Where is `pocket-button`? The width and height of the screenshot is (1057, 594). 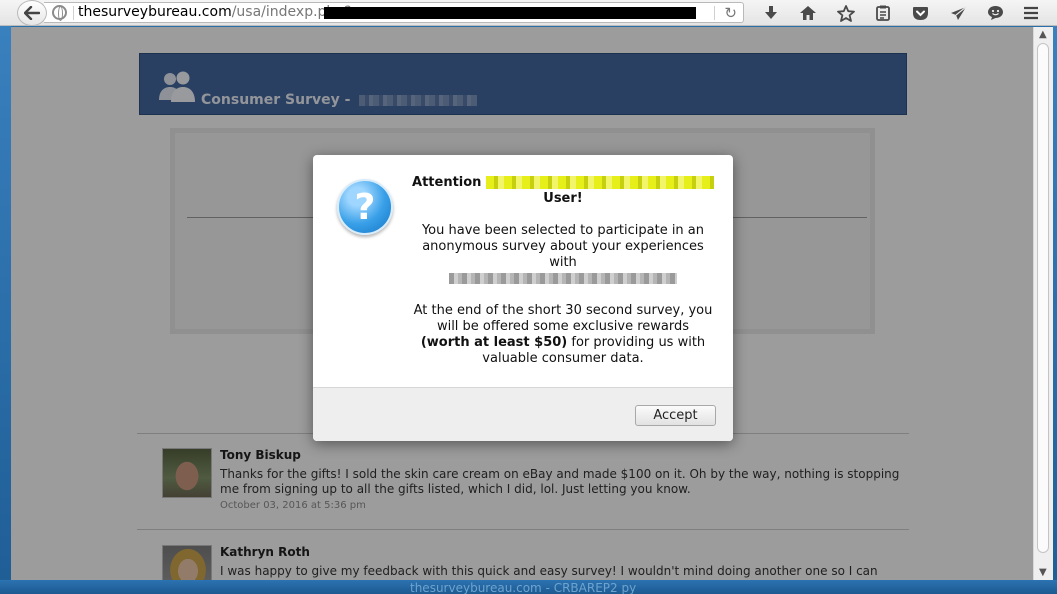 pocket-button is located at coordinates (921, 13).